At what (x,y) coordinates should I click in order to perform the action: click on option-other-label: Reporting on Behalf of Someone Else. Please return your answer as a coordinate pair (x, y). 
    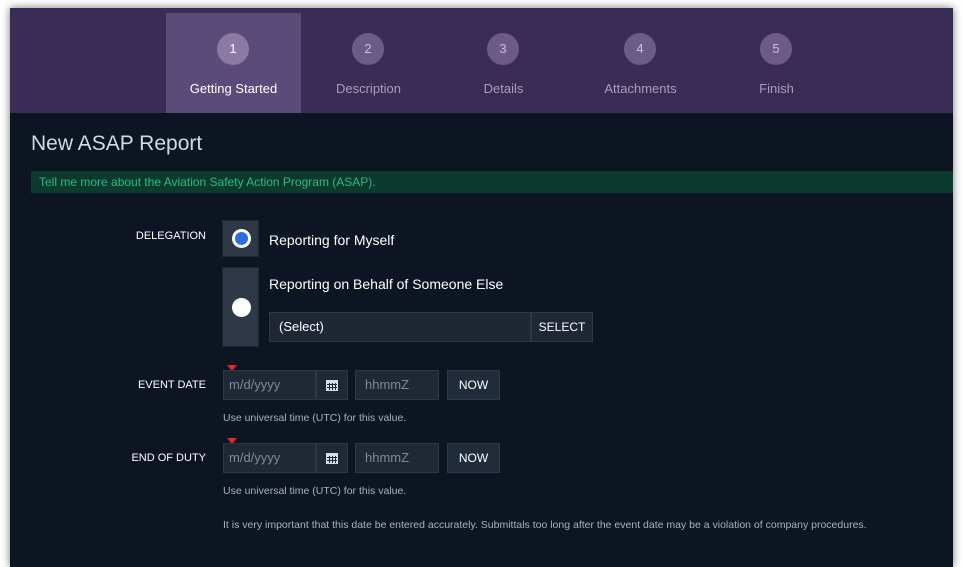
    Looking at the image, I should click on (386, 284).